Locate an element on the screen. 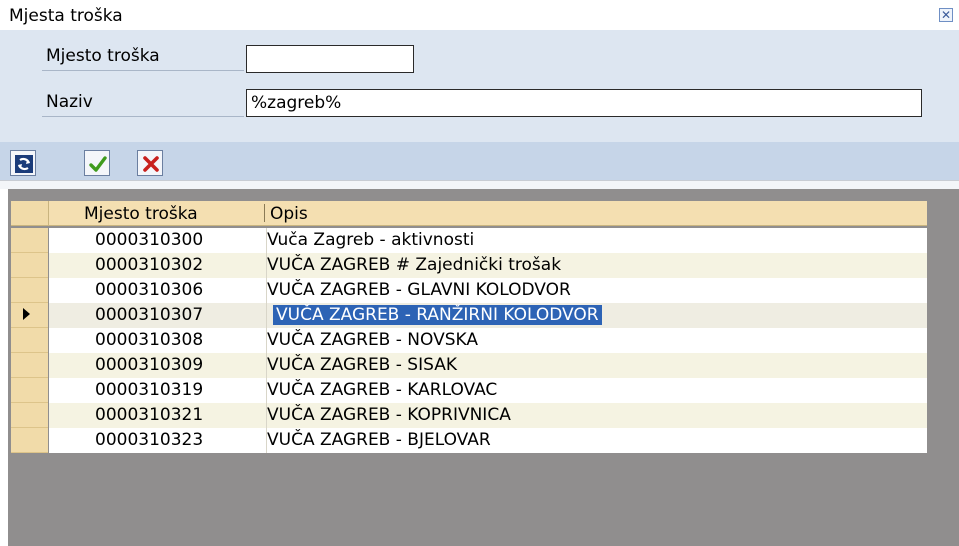 The width and height of the screenshot is (959, 546). naziv-label: Naziv is located at coordinates (69, 102).